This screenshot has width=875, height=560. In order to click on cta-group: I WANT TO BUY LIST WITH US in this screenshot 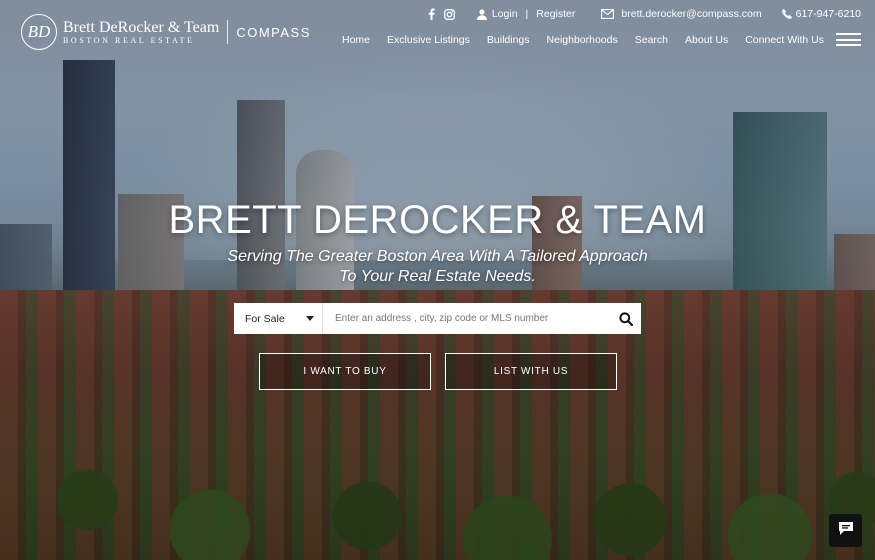, I will do `click(438, 371)`.